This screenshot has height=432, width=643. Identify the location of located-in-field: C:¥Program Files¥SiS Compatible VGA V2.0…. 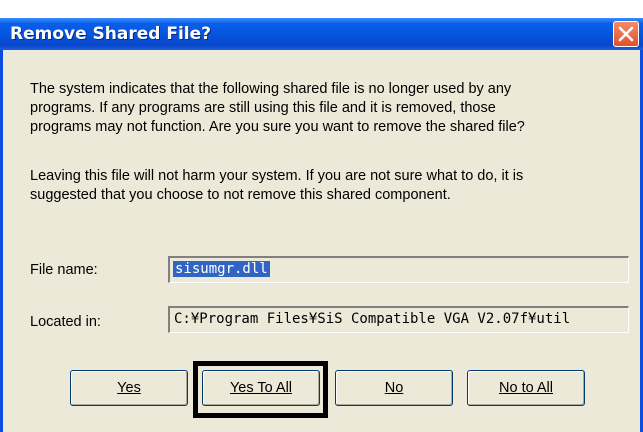
(398, 319).